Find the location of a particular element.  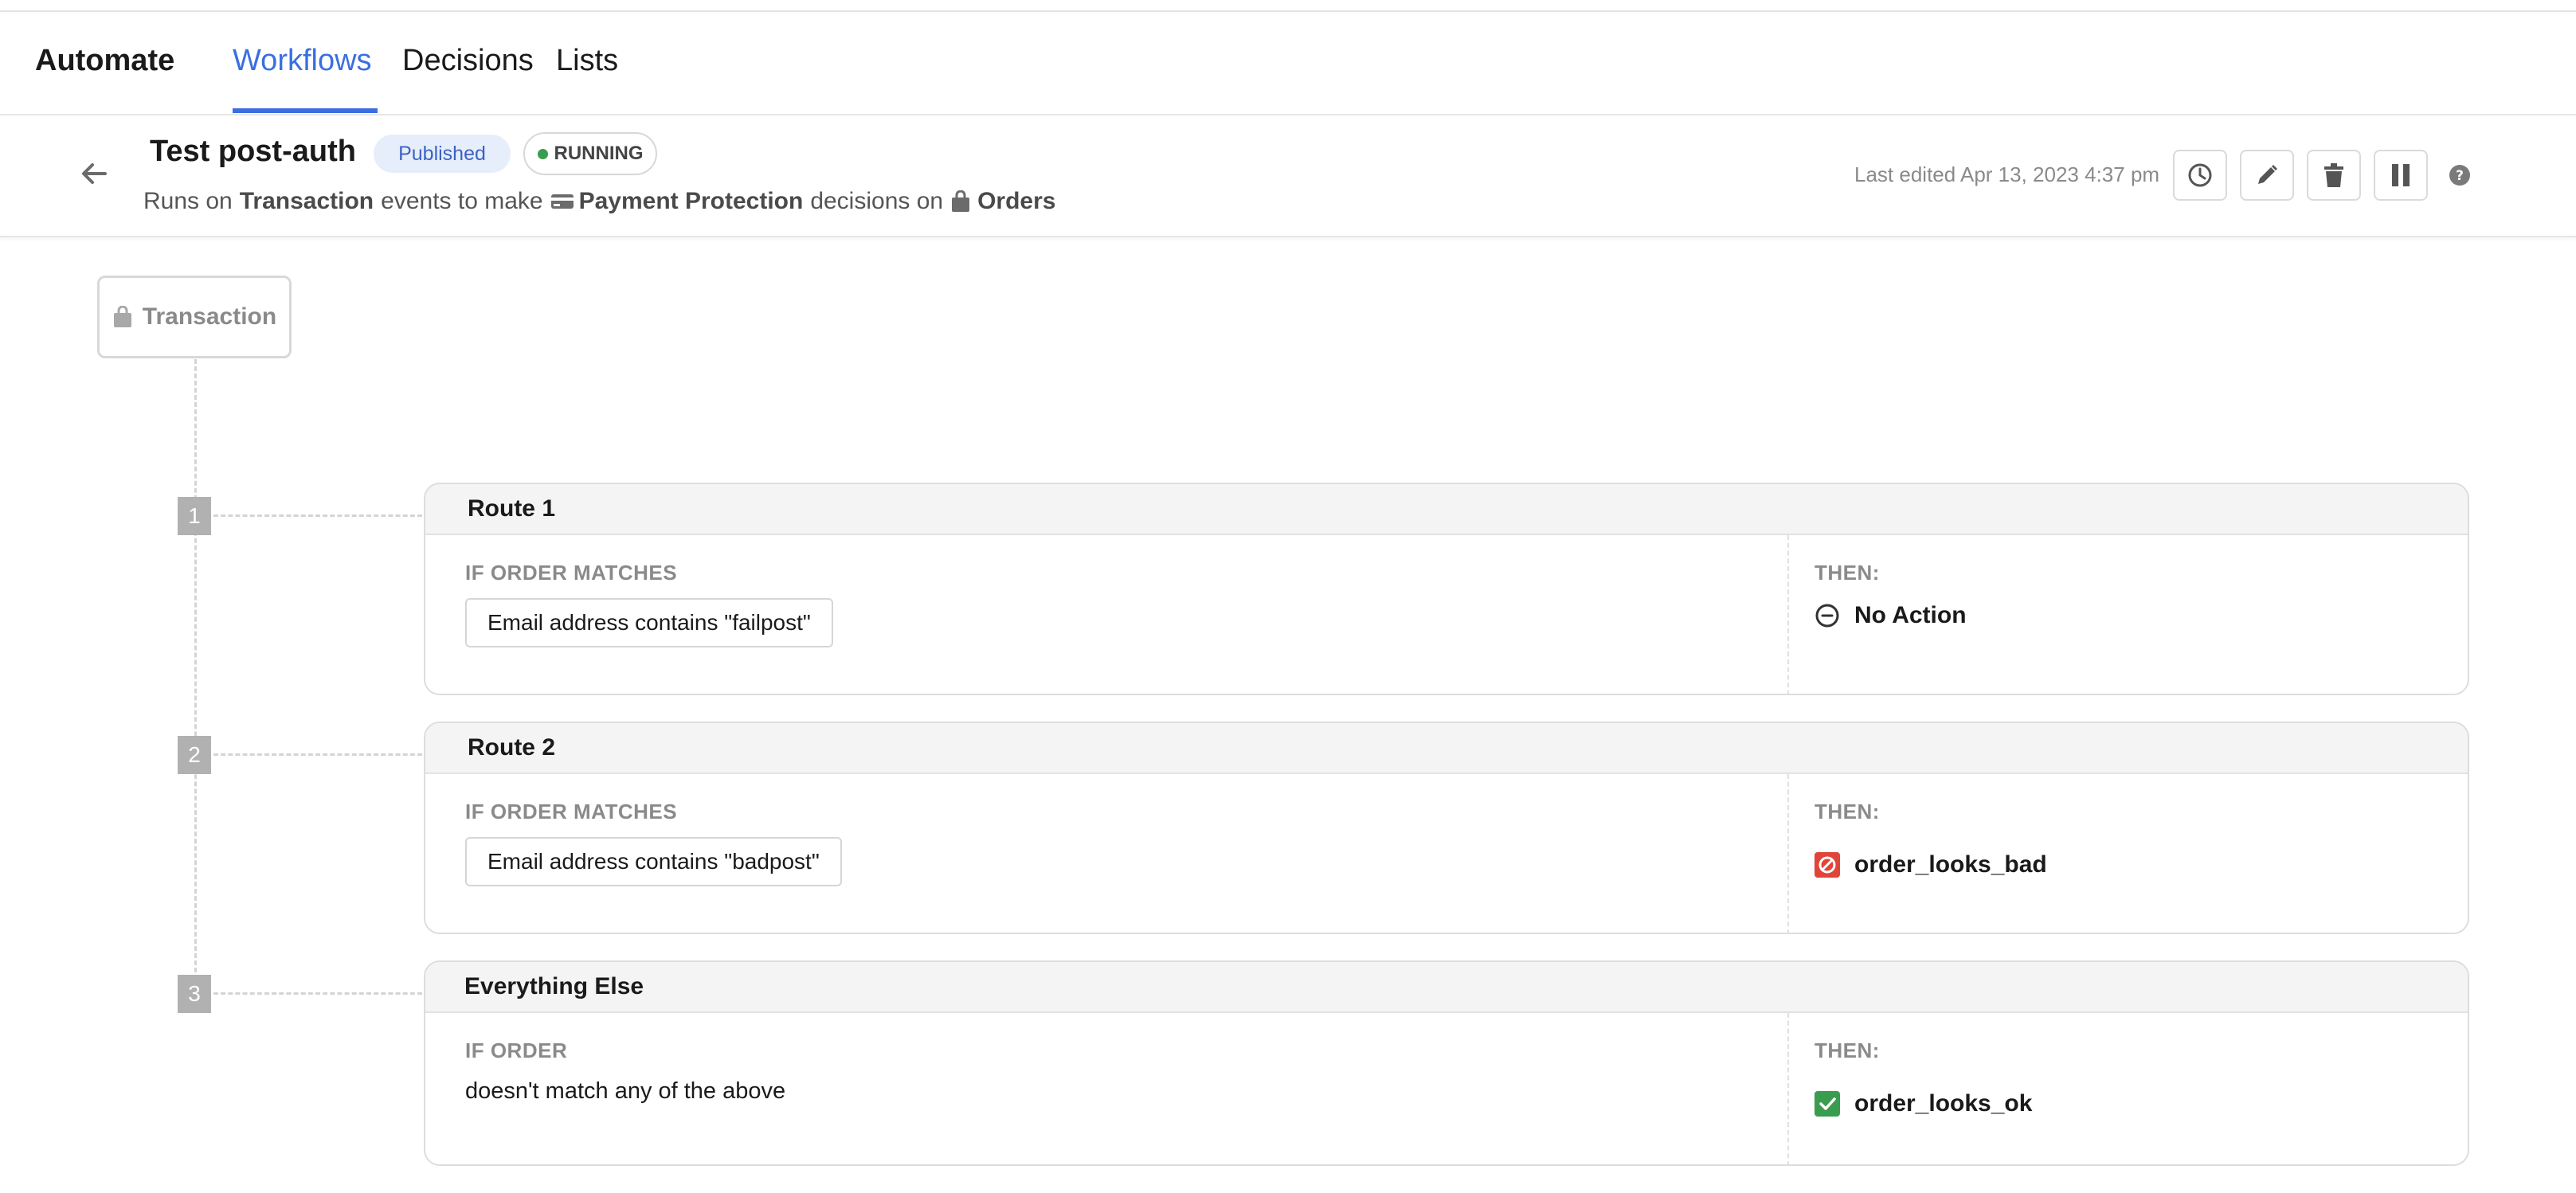

pause-button is located at coordinates (2401, 175).